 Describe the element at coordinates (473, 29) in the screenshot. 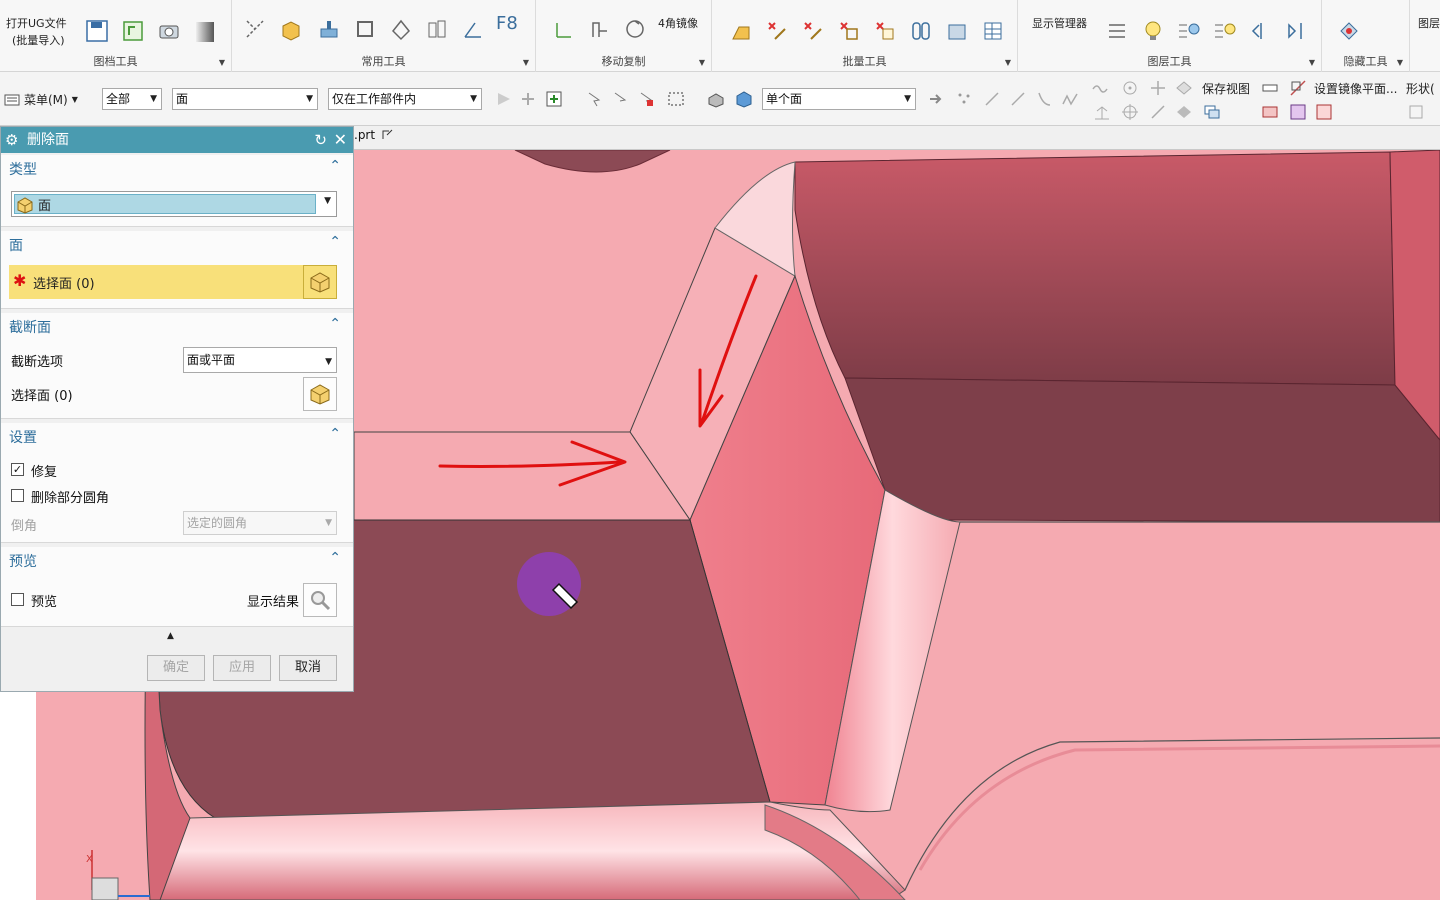

I see `angle-icon` at that location.